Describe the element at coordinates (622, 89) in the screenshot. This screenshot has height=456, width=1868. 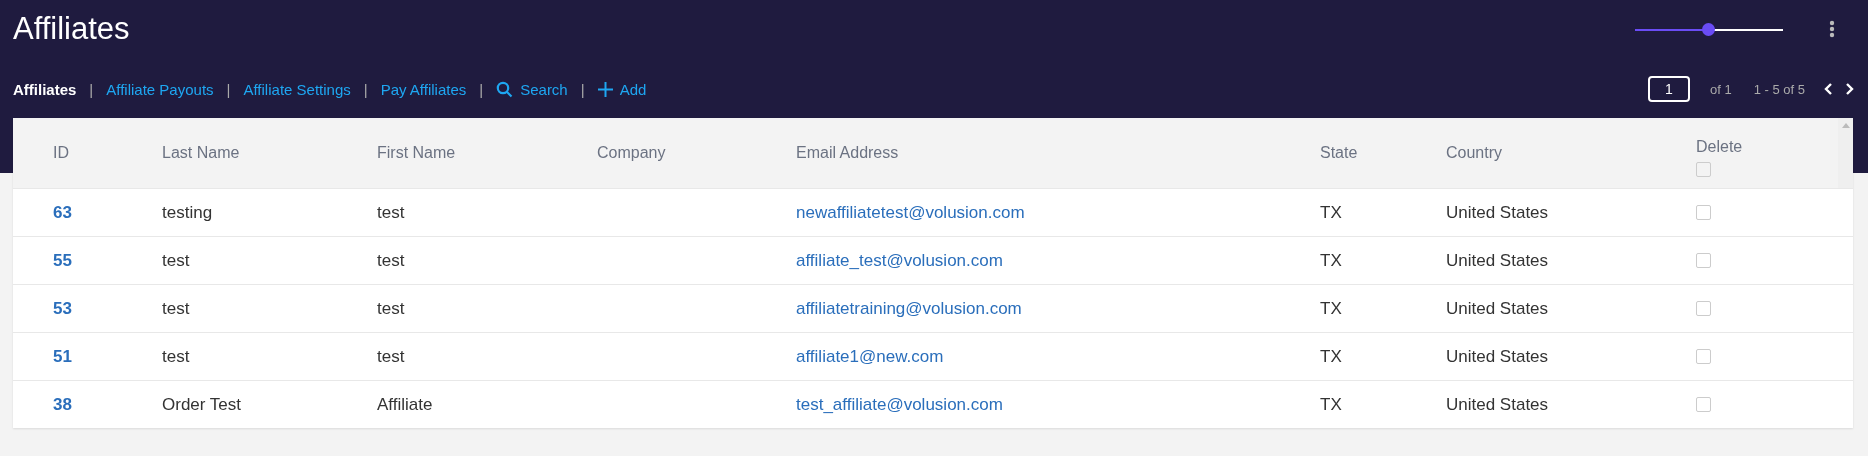
I see `nav-link: Add` at that location.